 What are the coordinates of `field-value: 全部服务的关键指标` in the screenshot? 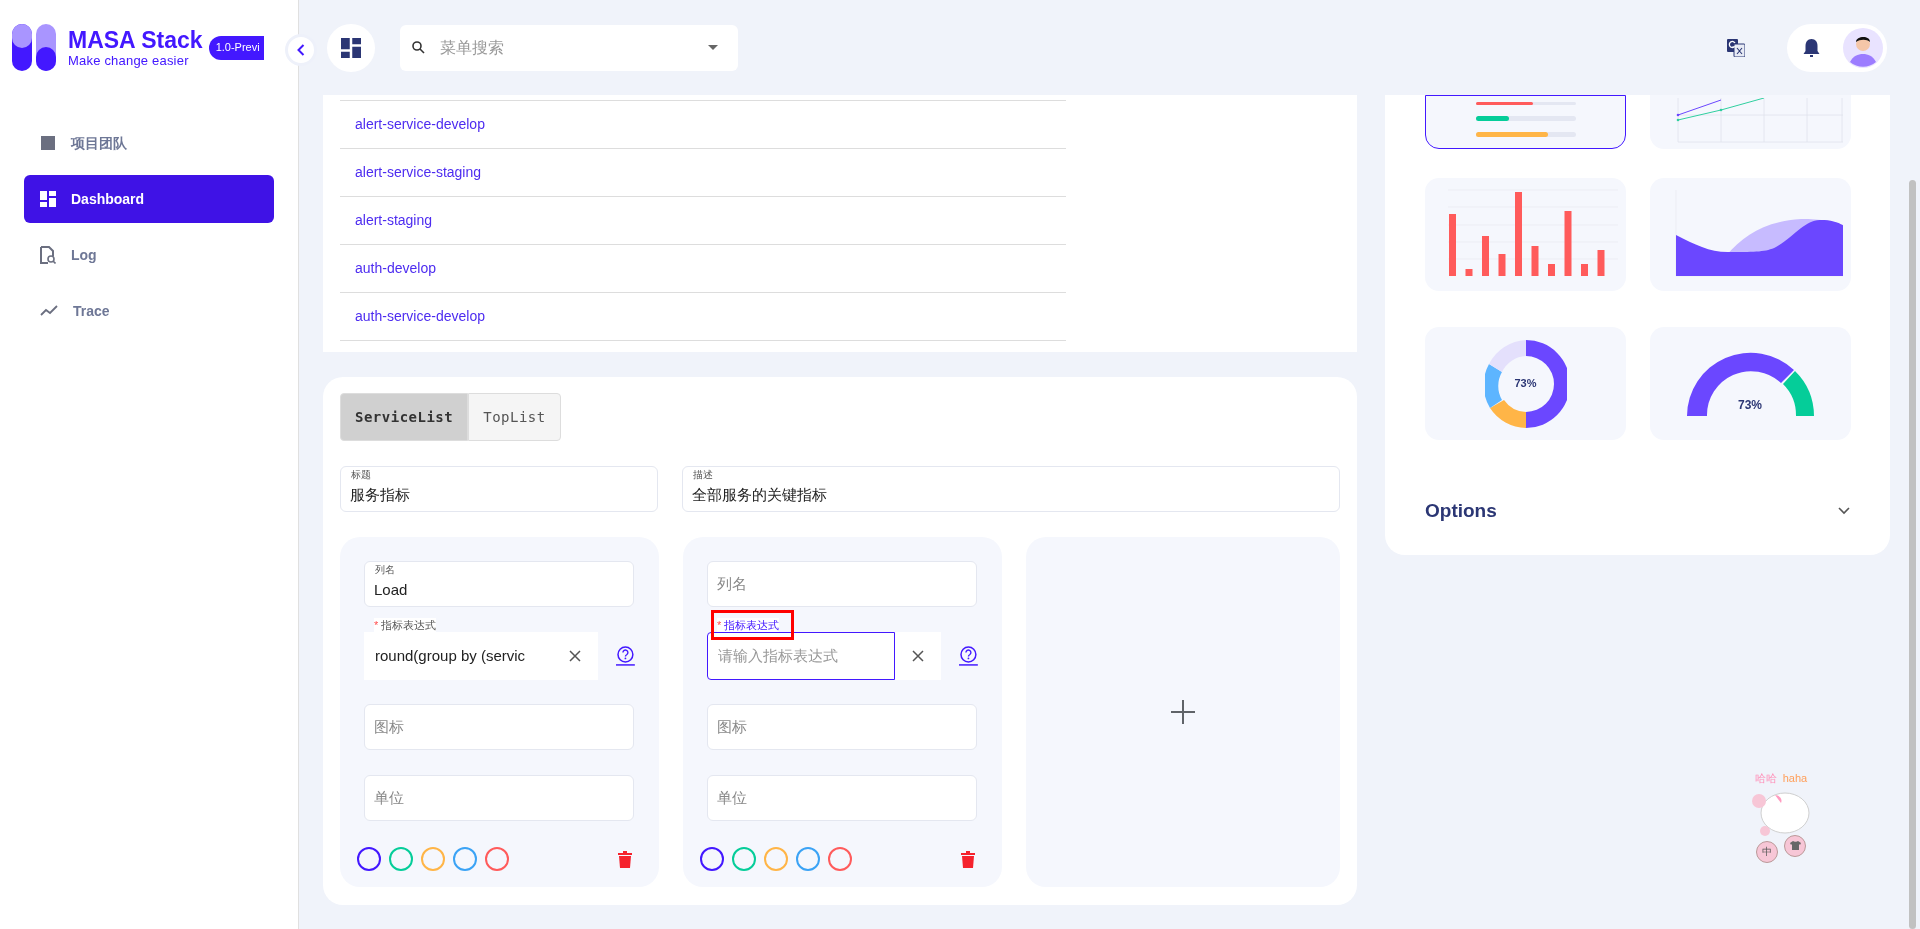 It's located at (759, 495).